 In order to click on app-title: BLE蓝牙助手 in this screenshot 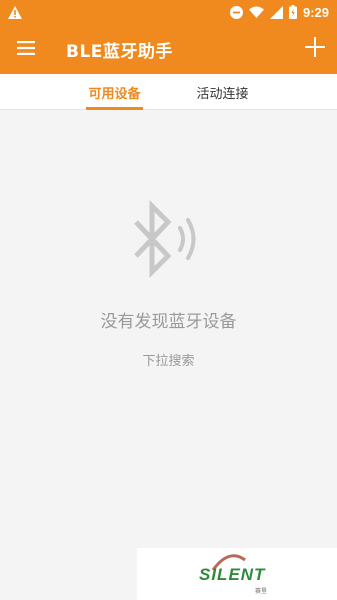, I will do `click(119, 51)`.